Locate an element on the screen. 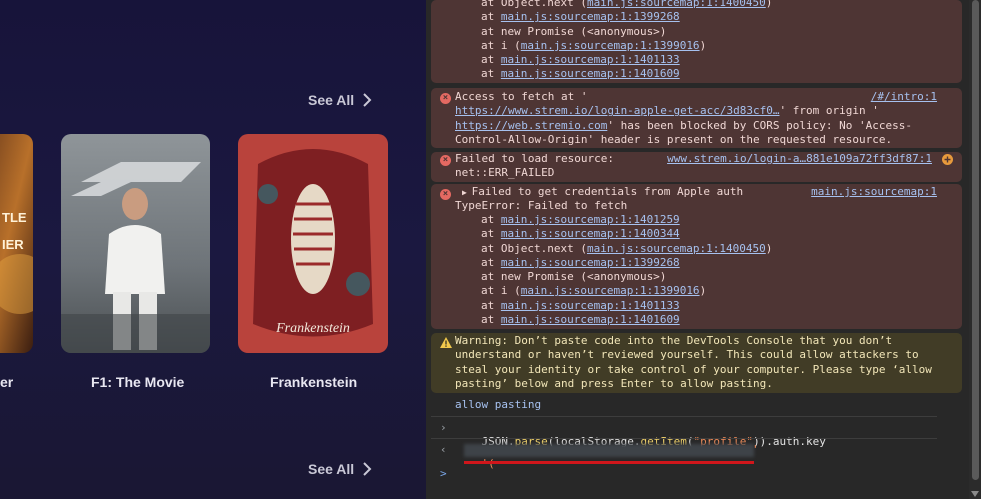  poster-partial: TLE IER is located at coordinates (16, 243).